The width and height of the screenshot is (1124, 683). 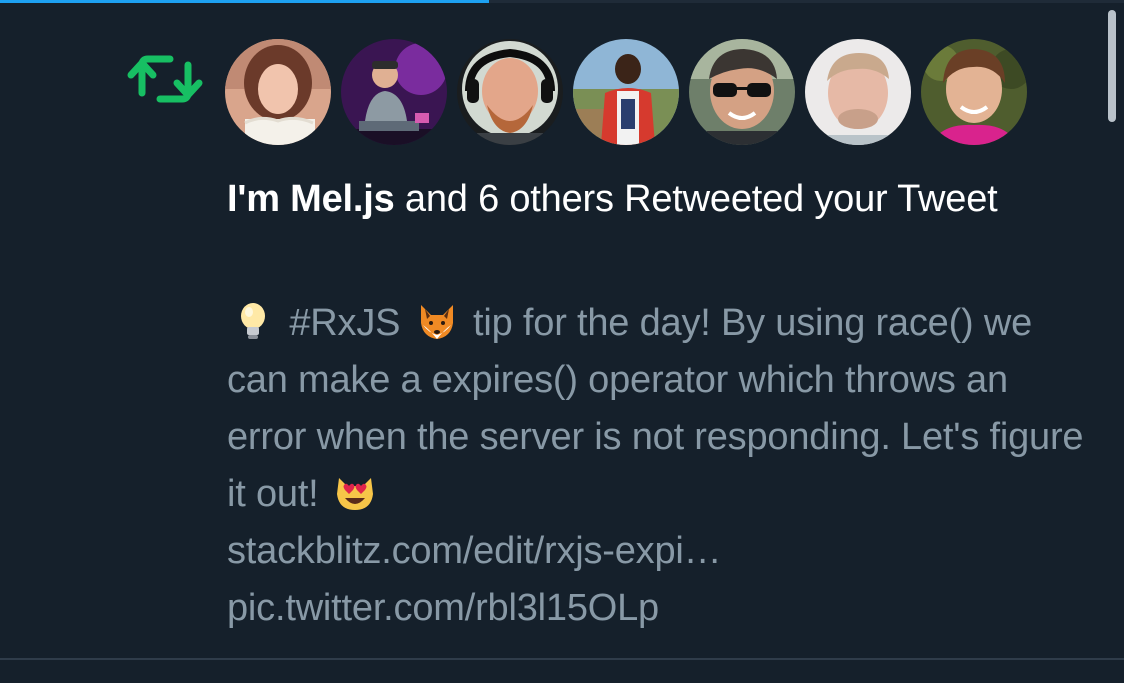 I want to click on retweeter-avatars, so click(x=626, y=92).